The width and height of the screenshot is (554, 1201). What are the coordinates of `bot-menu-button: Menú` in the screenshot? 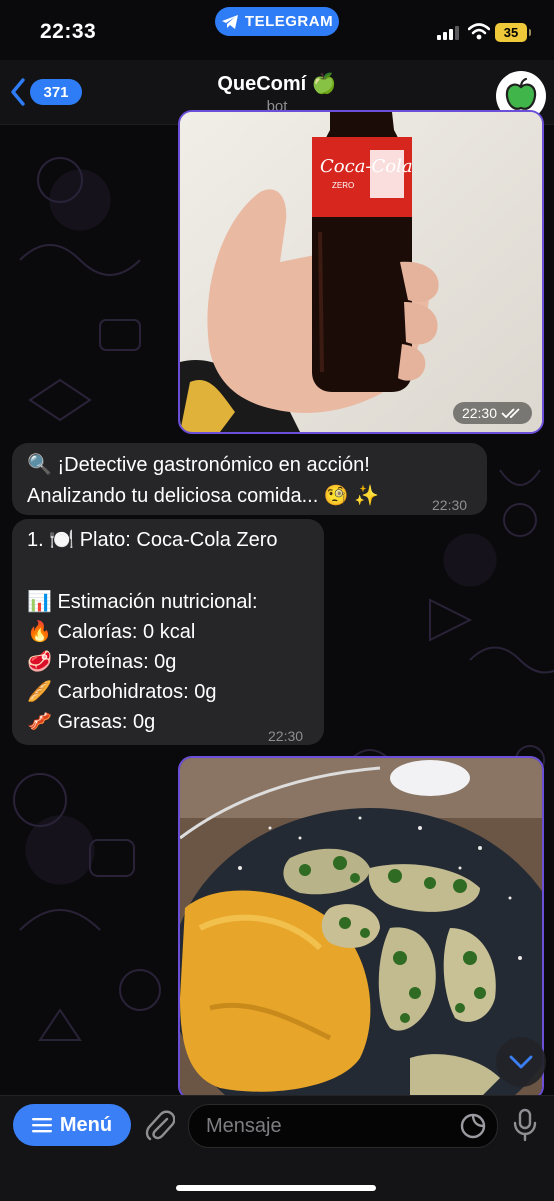 It's located at (72, 1125).